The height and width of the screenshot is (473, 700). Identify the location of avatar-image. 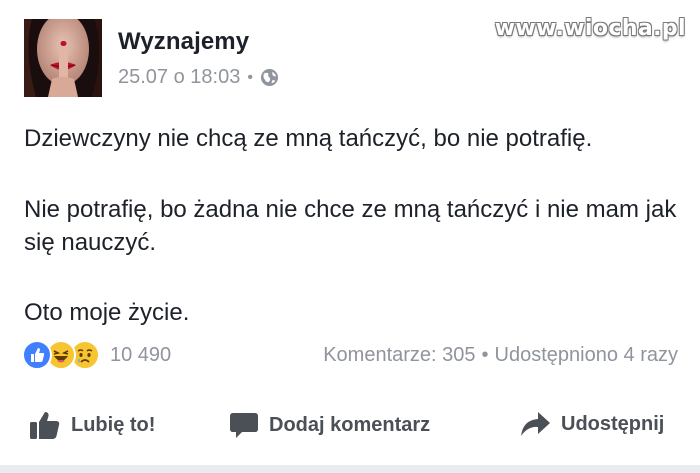
(63, 58).